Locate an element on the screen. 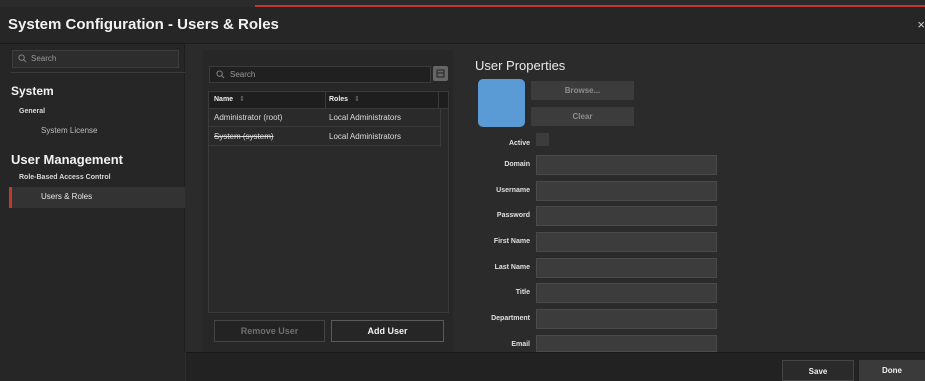  sidebar-divider is located at coordinates (97, 72).